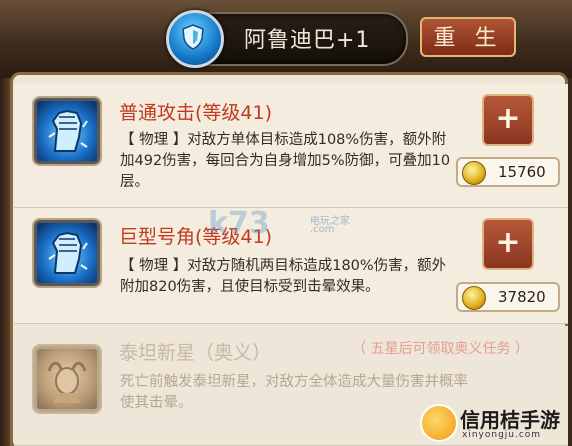  I want to click on upgrade-cost: 37820, so click(508, 297).